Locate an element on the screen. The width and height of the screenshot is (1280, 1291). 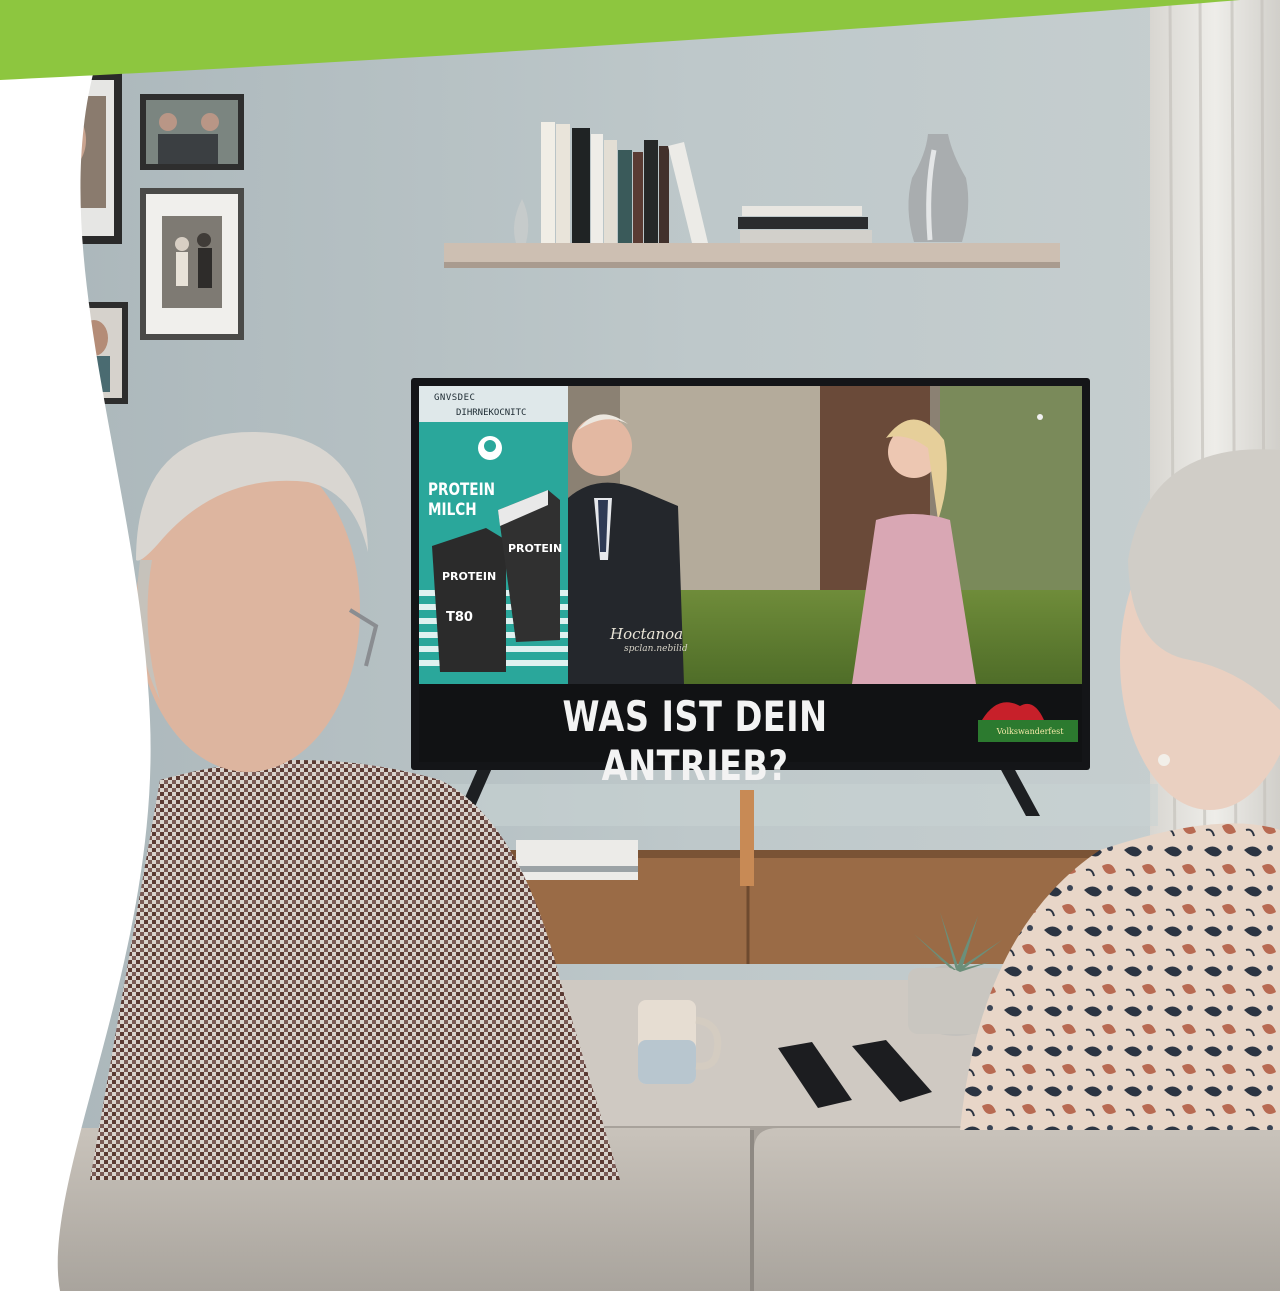
tv-ticker-sub: DIHRNEKOCNITC is located at coordinates (491, 413).